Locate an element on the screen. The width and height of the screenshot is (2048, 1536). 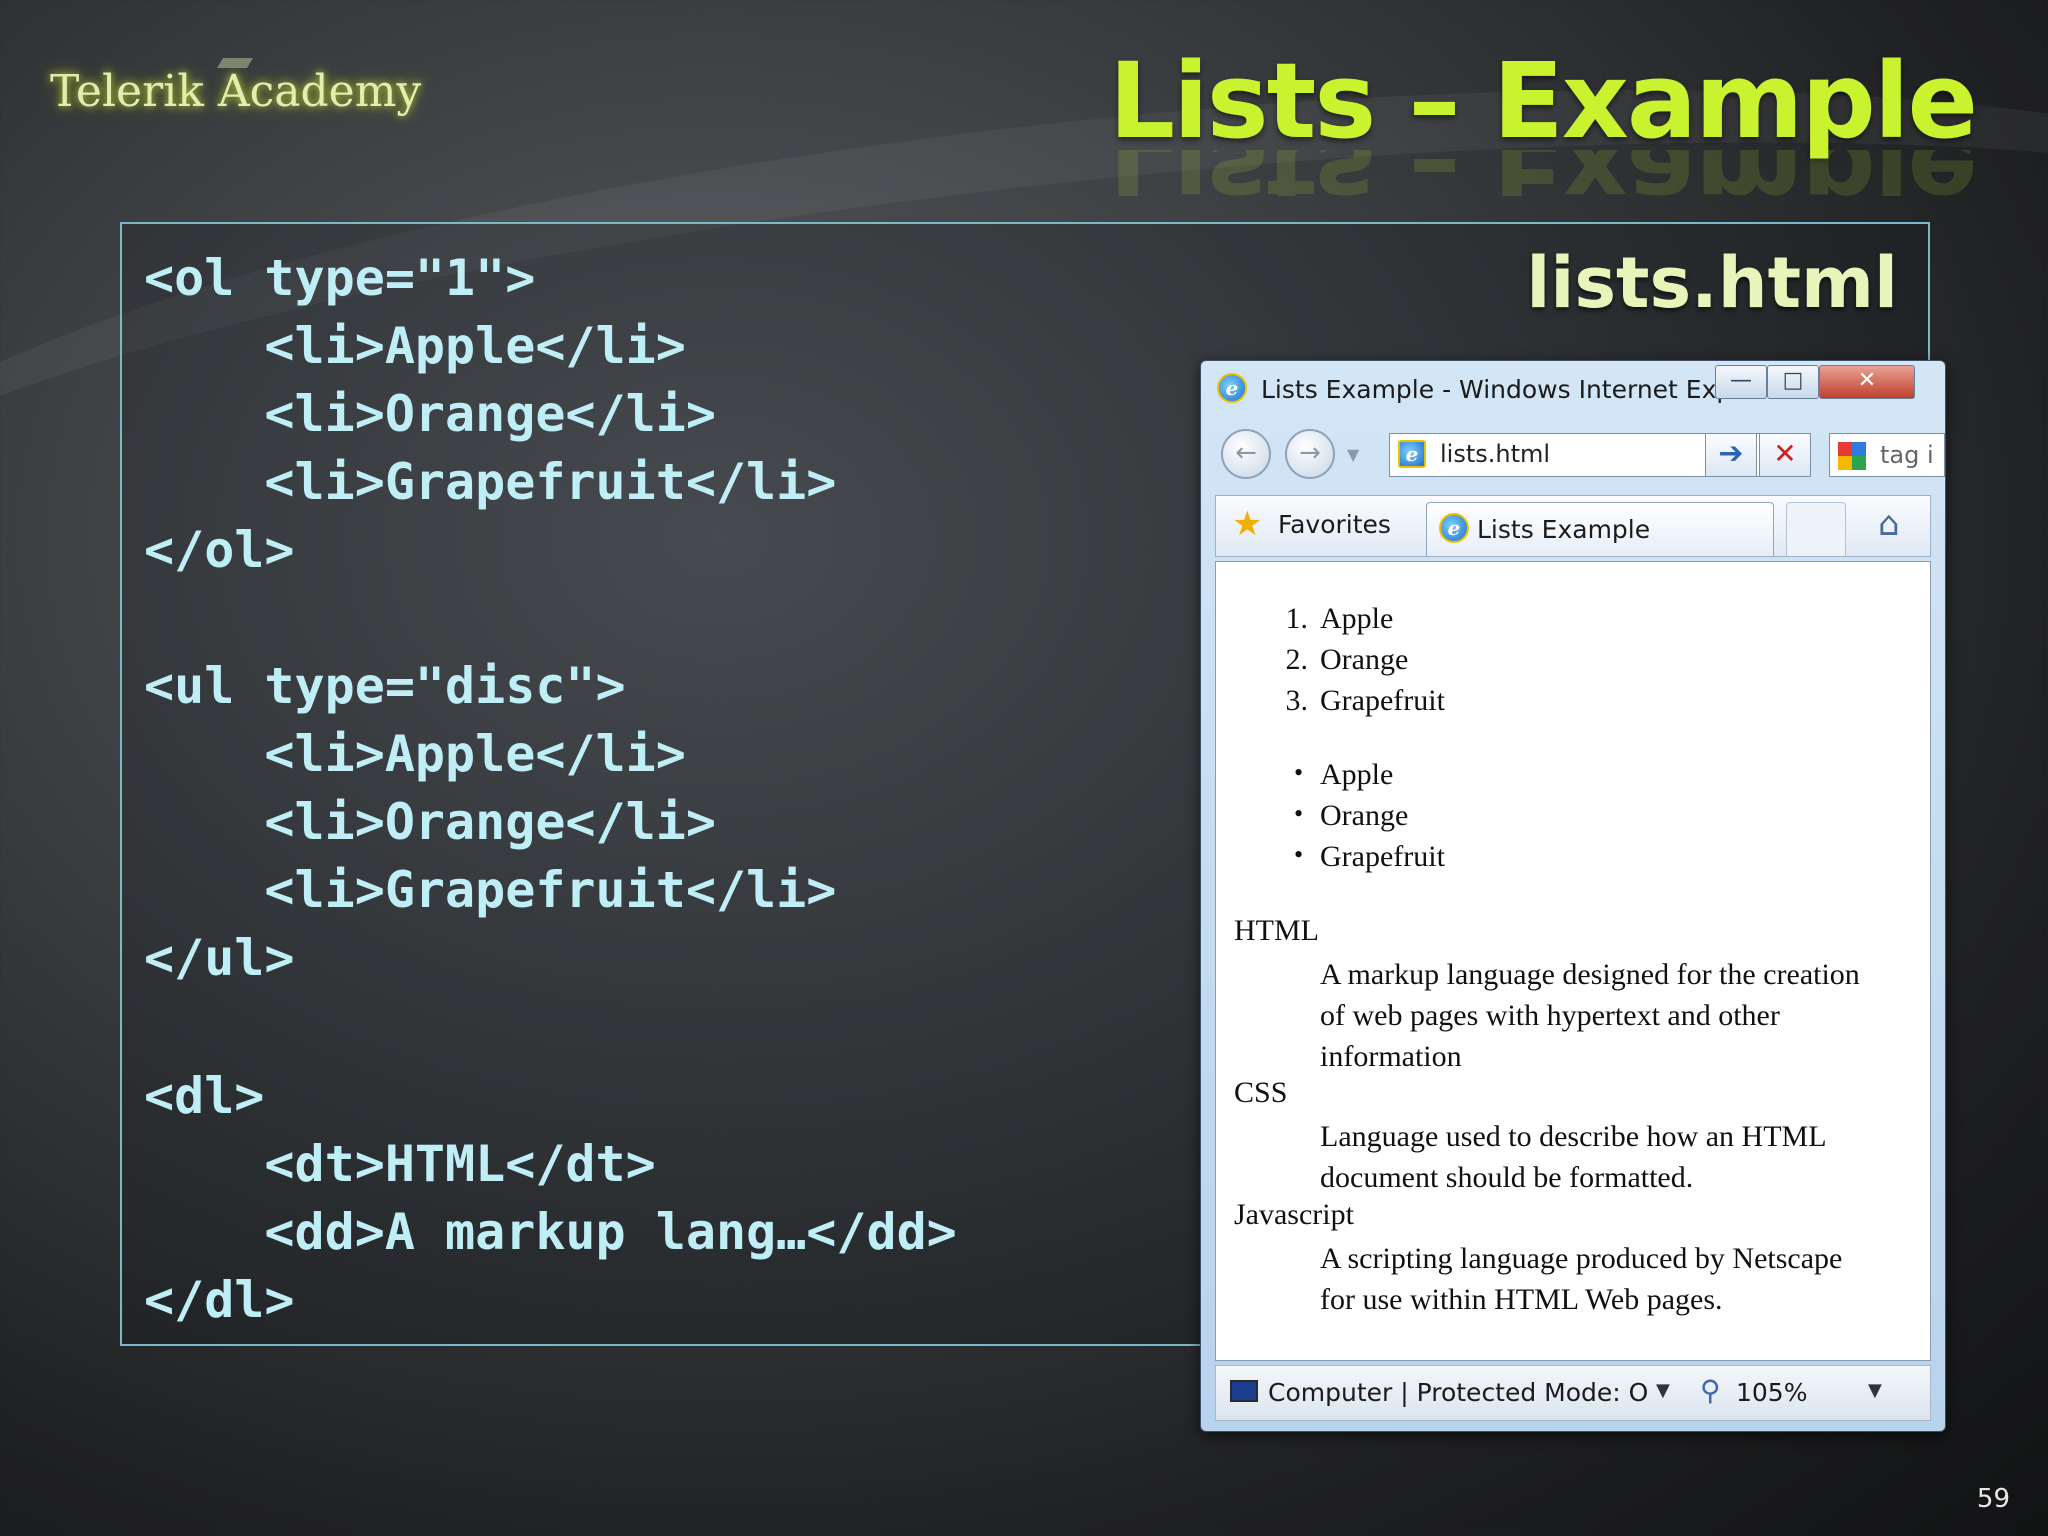
tab-ie-icon: e is located at coordinates (1454, 528).